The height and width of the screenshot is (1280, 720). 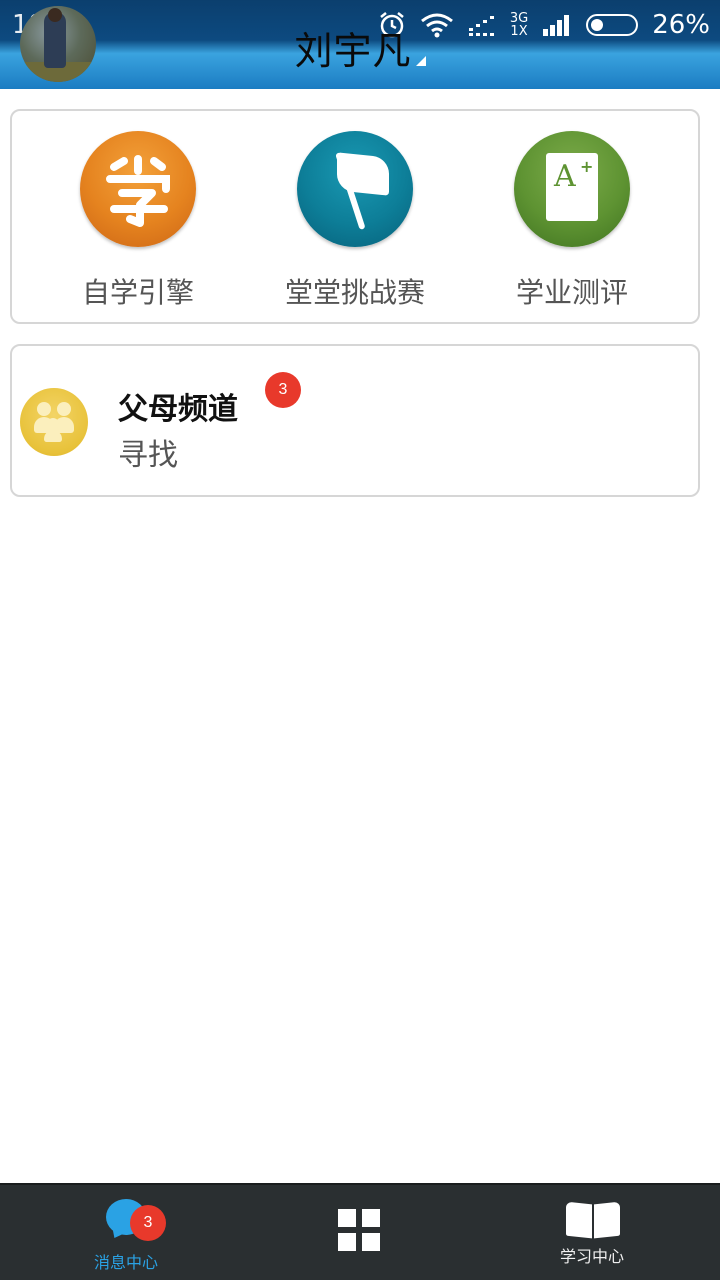 What do you see at coordinates (591, 1256) in the screenshot?
I see `nav-study-label: 学习中心` at bounding box center [591, 1256].